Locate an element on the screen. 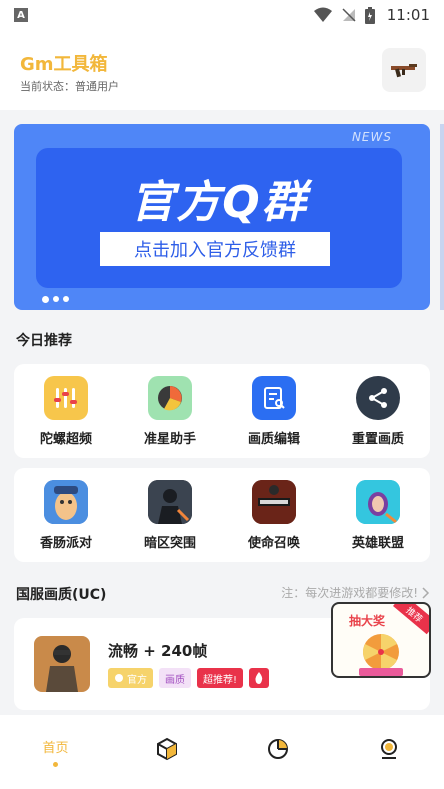 Image resolution: width=444 pixels, height=789 pixels. nav-tools is located at coordinates (167, 749).